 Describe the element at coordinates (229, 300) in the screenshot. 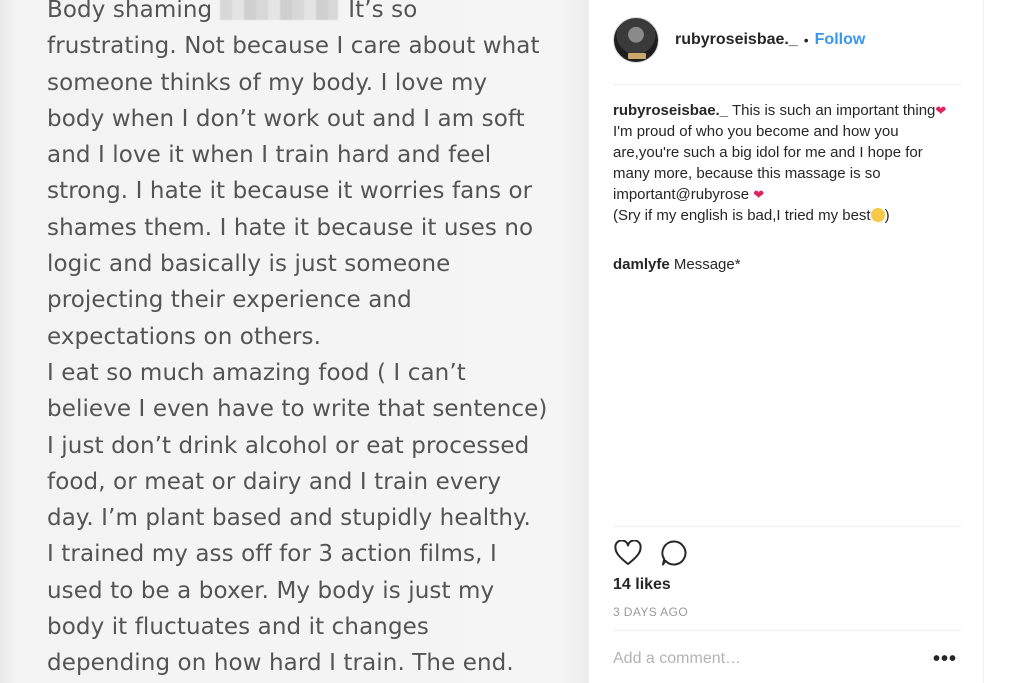

I see `note-line: projecting their experience and` at that location.